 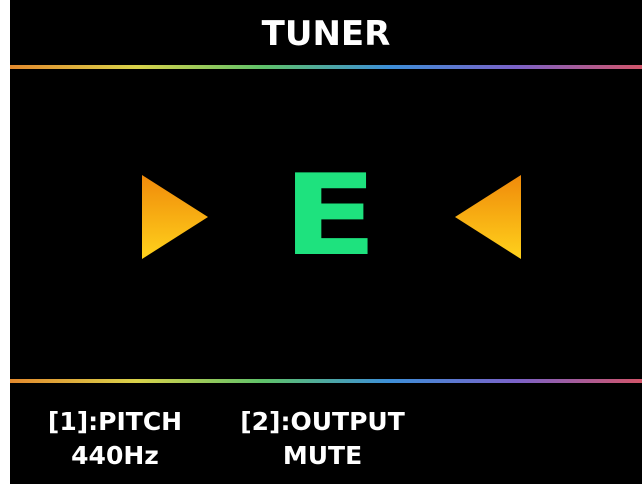 What do you see at coordinates (322, 421) in the screenshot?
I see `output-label: [2]:OUTPUT` at bounding box center [322, 421].